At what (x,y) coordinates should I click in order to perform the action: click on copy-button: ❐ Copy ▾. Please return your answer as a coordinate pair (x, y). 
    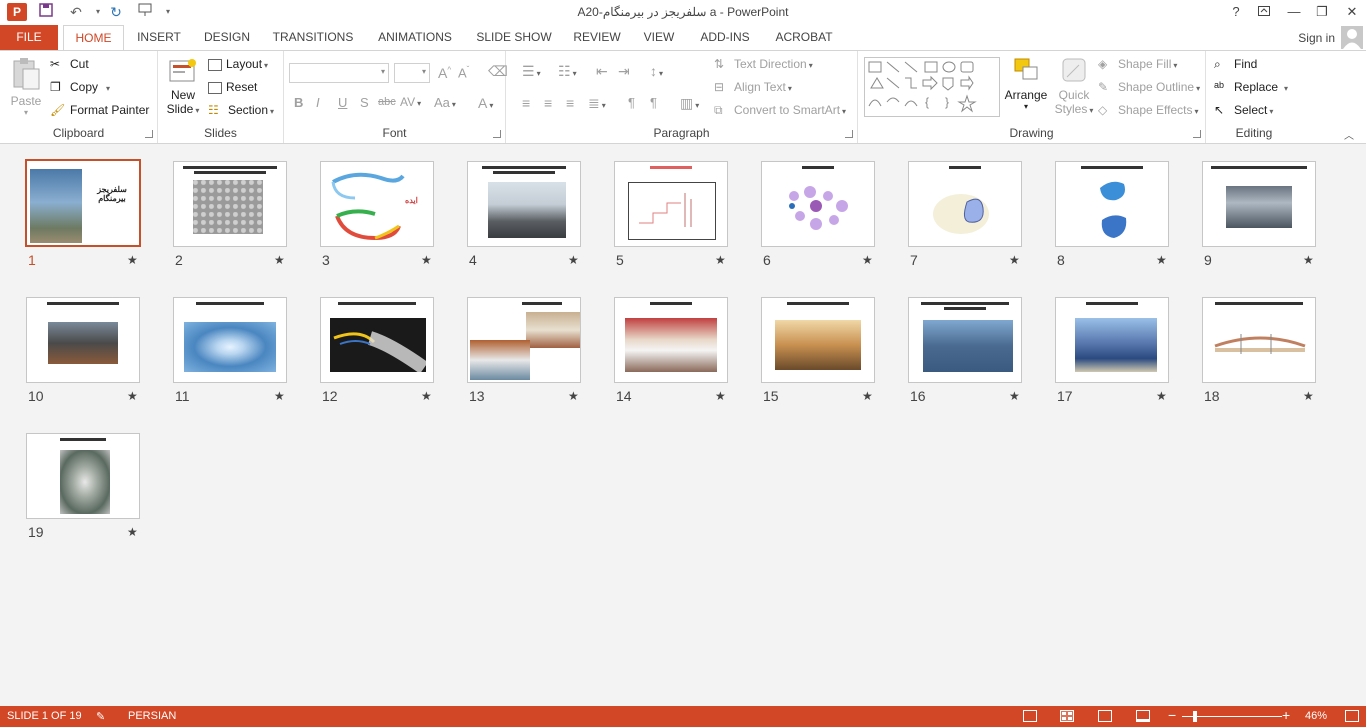
    Looking at the image, I should click on (80, 88).